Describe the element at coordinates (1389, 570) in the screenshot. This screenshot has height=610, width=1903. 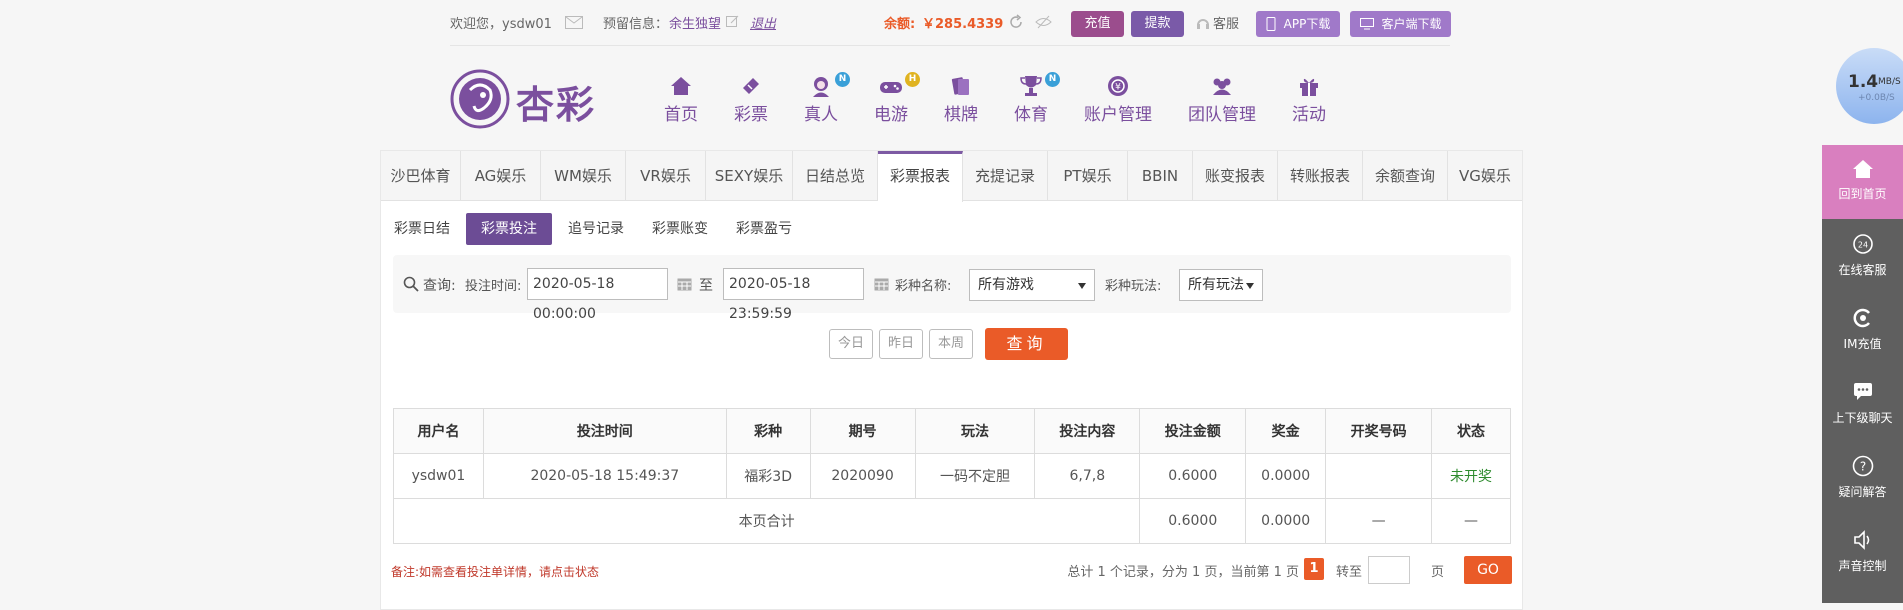
I see `goto-page-input` at that location.